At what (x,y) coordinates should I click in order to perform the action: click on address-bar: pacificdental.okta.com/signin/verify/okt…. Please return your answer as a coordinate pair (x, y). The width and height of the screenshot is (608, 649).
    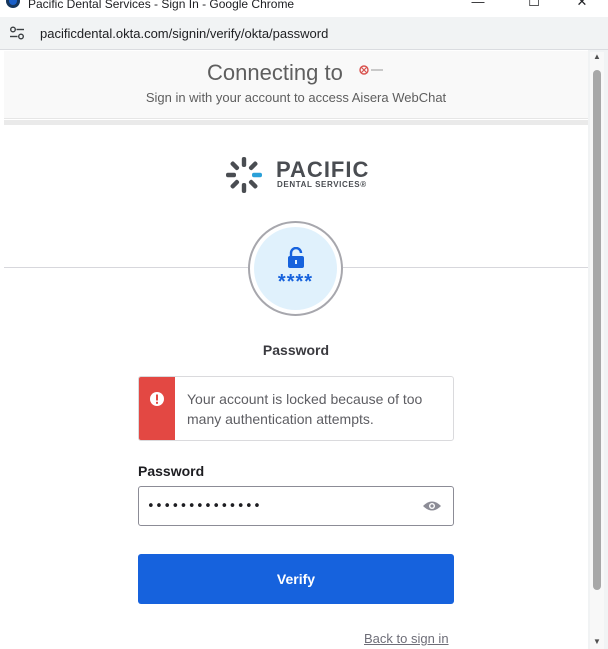
    Looking at the image, I should click on (304, 33).